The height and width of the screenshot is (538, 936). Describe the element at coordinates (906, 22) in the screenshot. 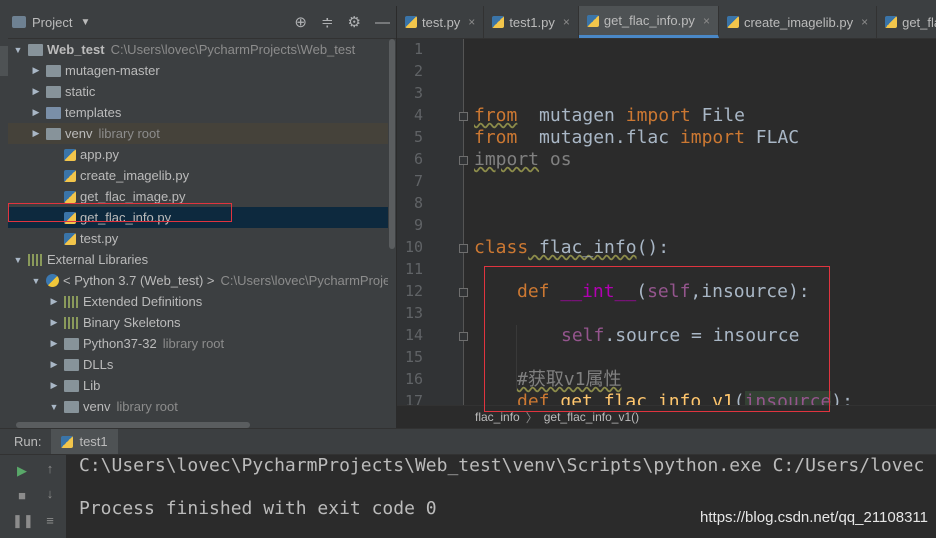

I see `editor-tab: get_fla` at that location.